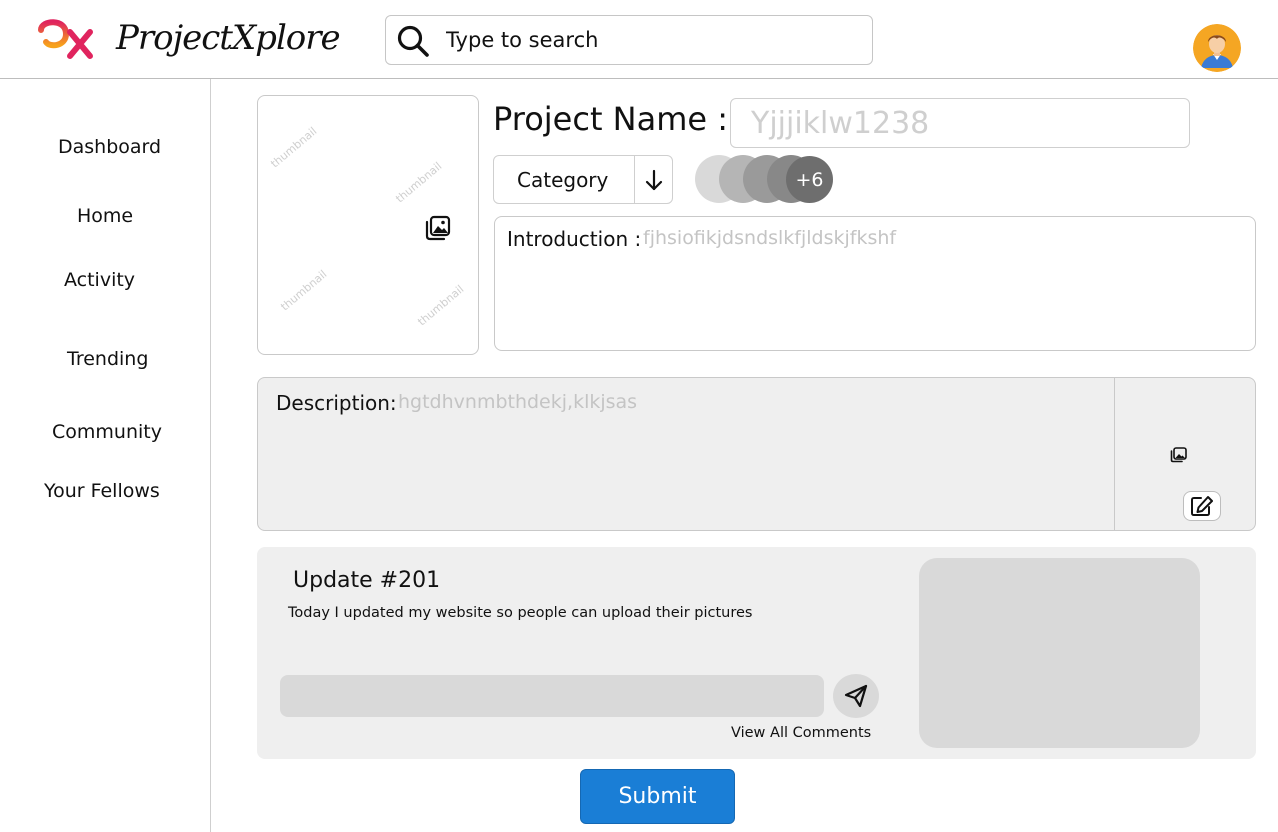 This screenshot has width=1278, height=832. I want to click on top-bar: ProjectXplore, so click(639, 41).